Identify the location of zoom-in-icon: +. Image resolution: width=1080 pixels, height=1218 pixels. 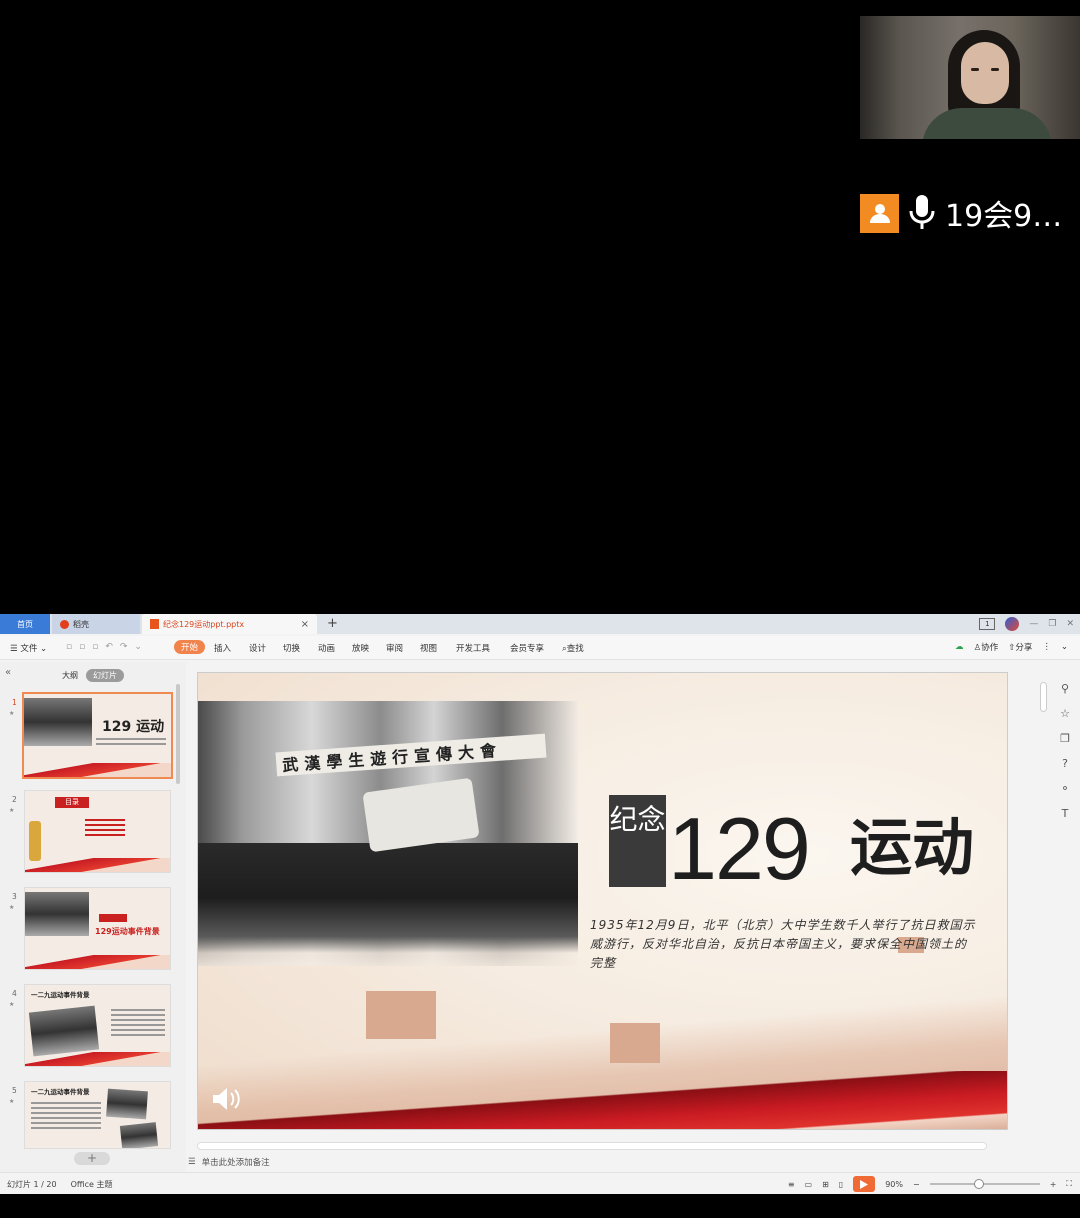
(1053, 1184).